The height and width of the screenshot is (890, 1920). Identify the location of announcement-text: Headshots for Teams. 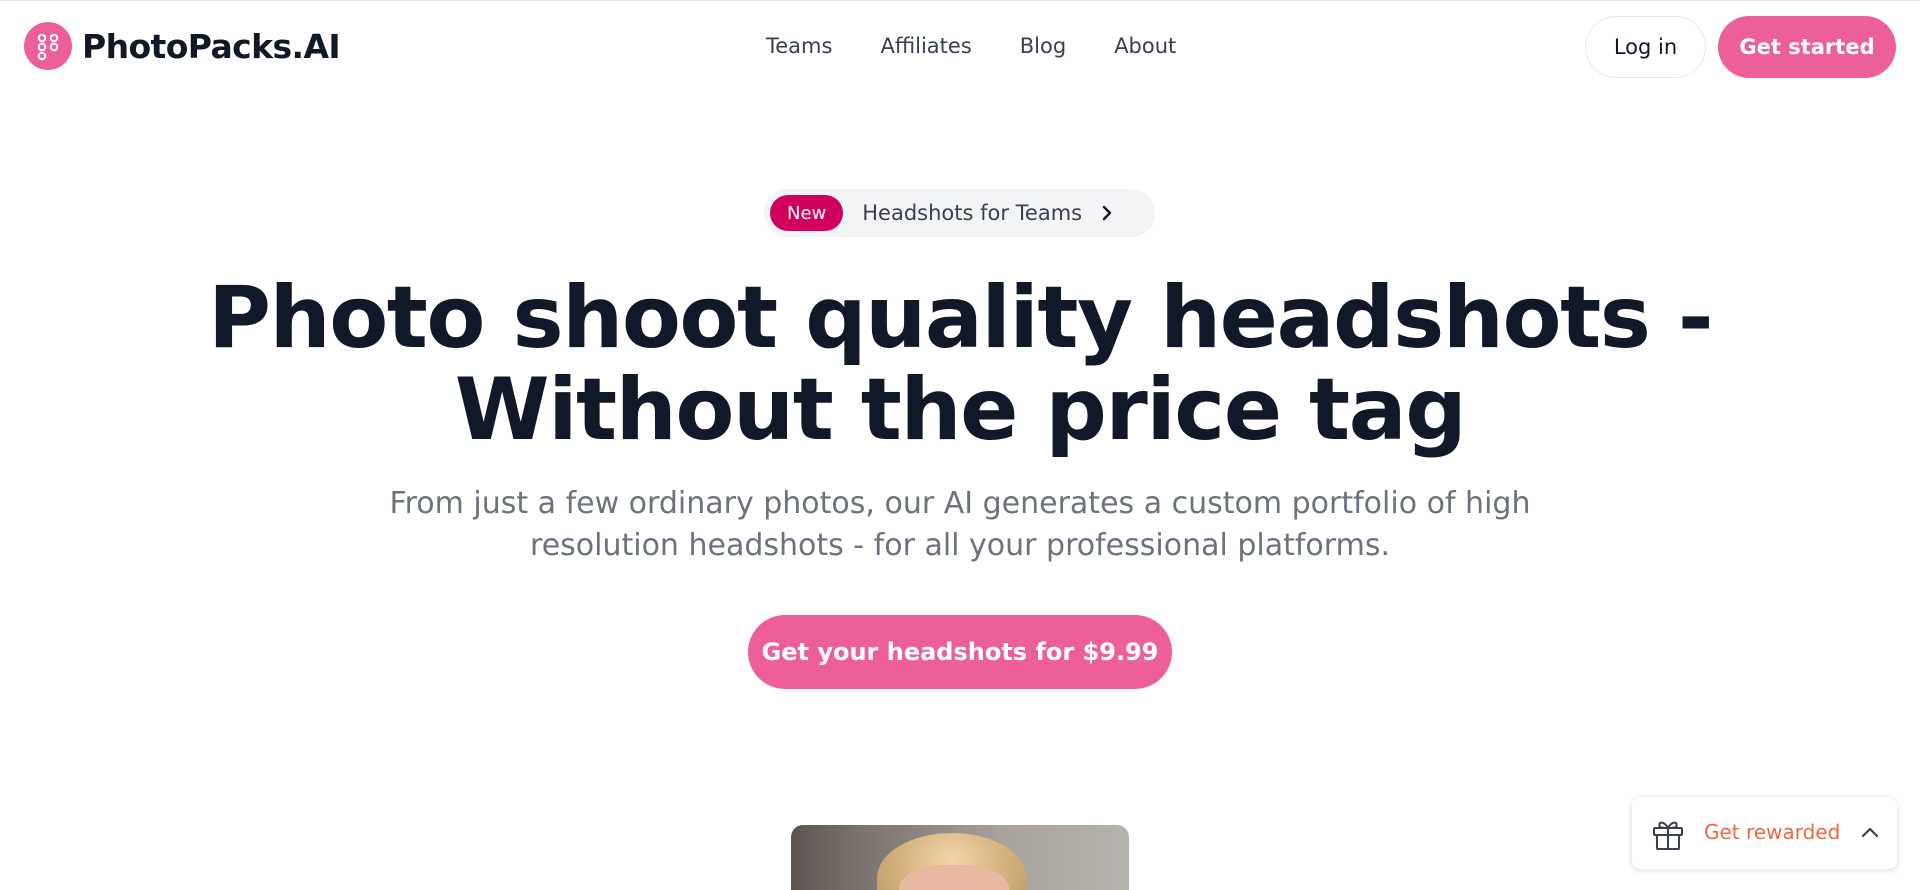
(972, 213).